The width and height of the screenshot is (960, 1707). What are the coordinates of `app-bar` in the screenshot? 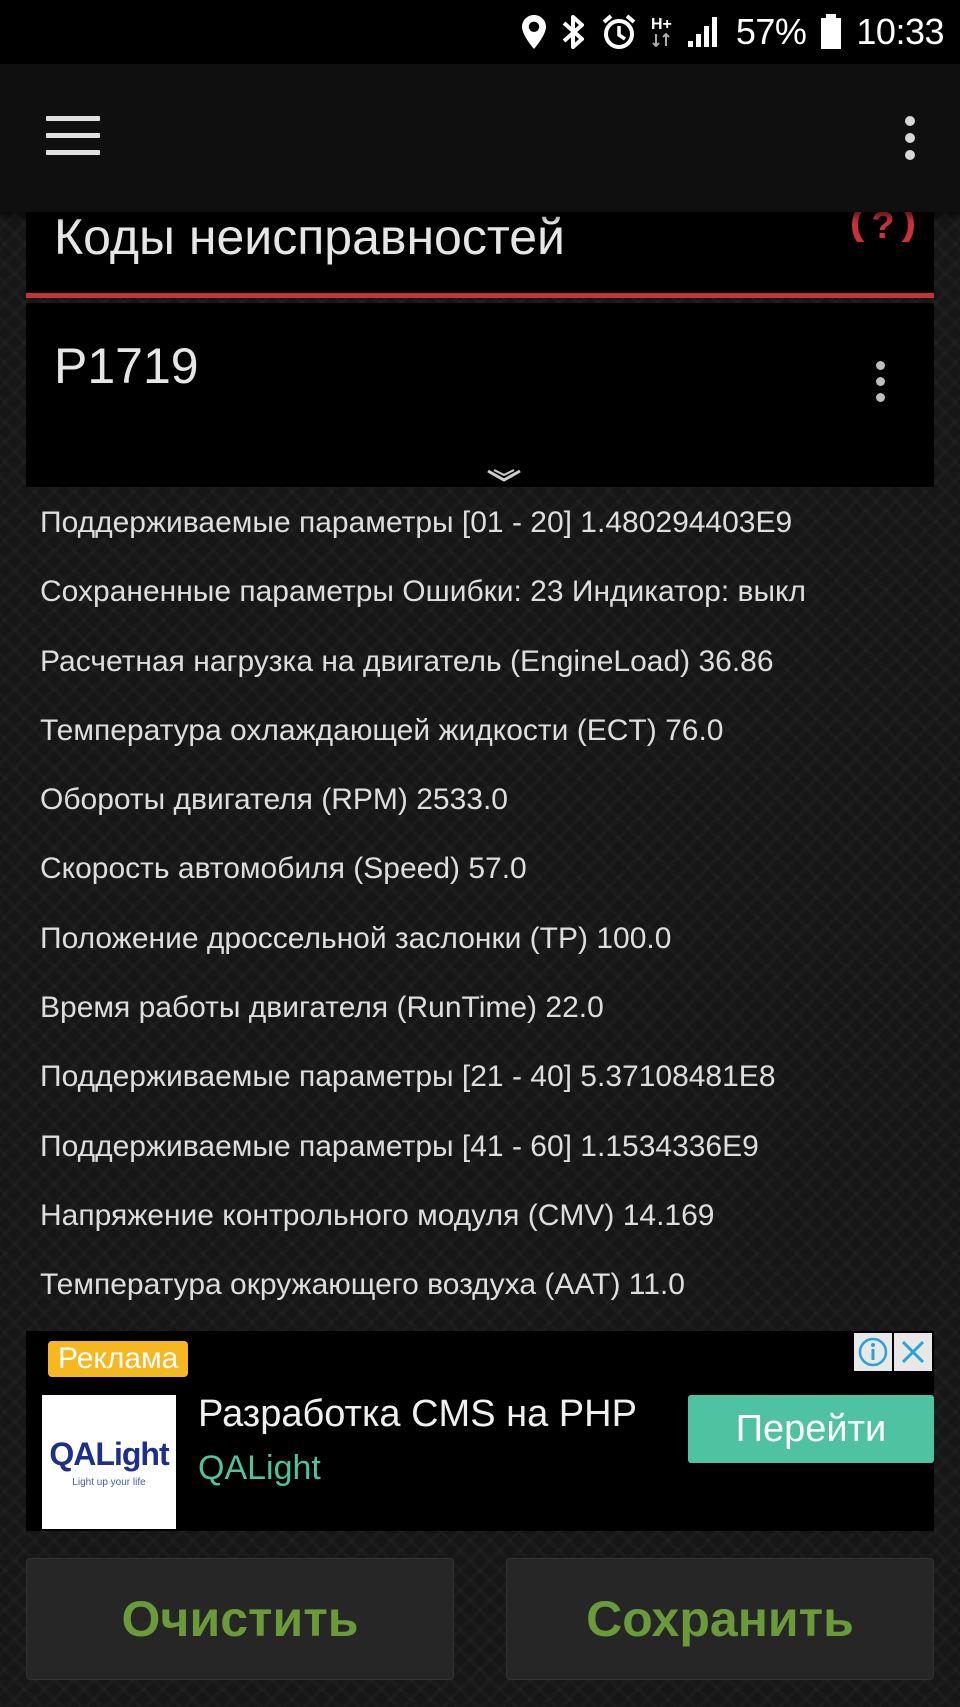 It's located at (480, 138).